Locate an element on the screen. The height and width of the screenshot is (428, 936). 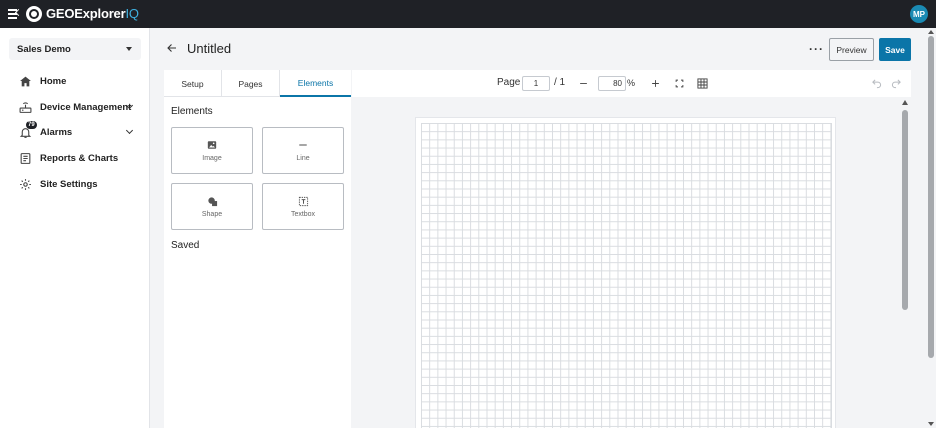
sidebar-item-reports-charts: Reports & Charts is located at coordinates (80, 158).